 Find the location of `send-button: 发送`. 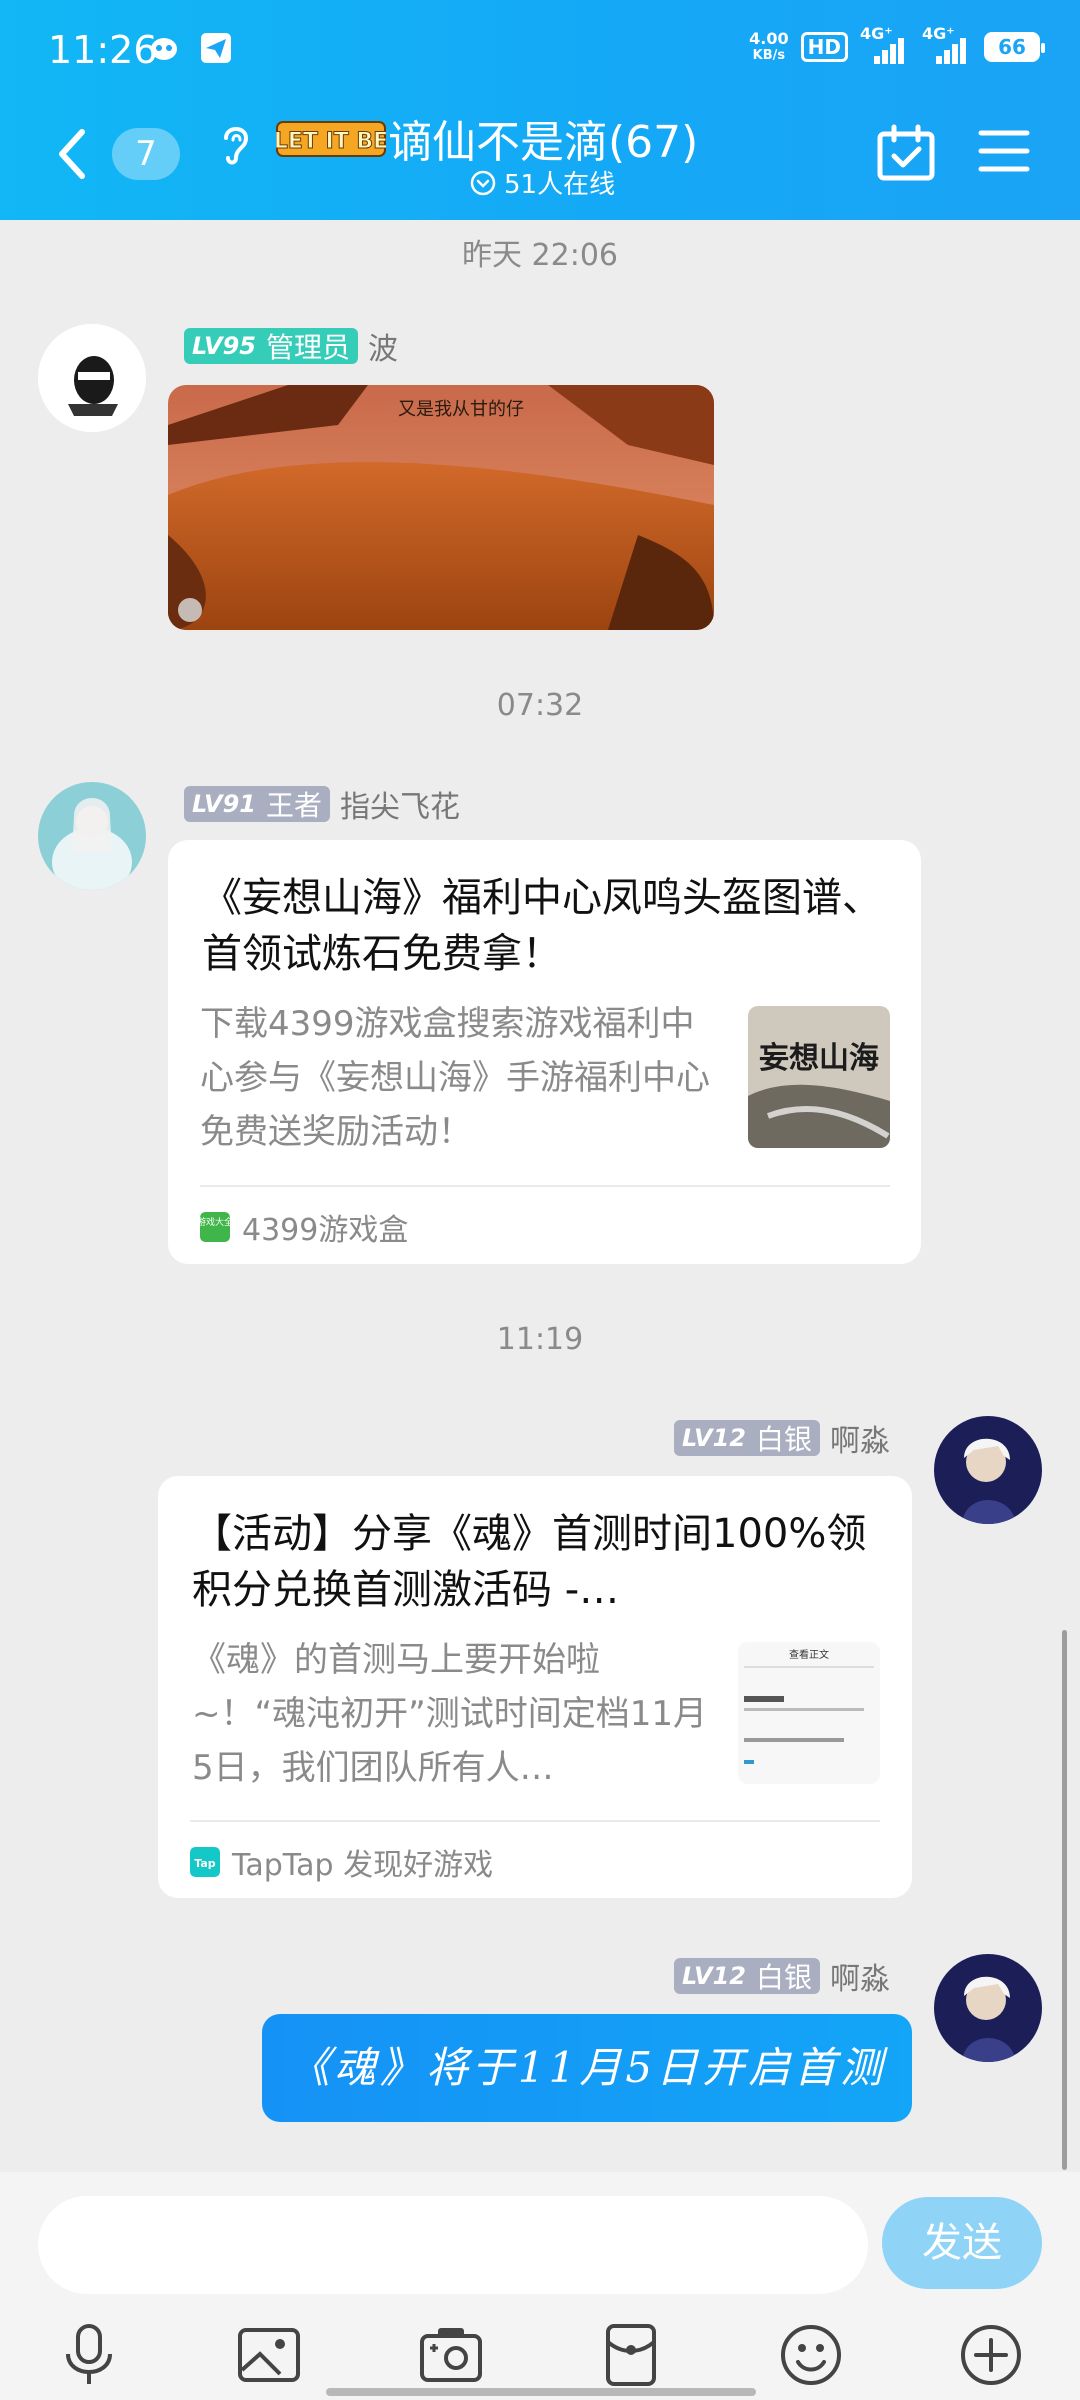

send-button: 发送 is located at coordinates (962, 2243).